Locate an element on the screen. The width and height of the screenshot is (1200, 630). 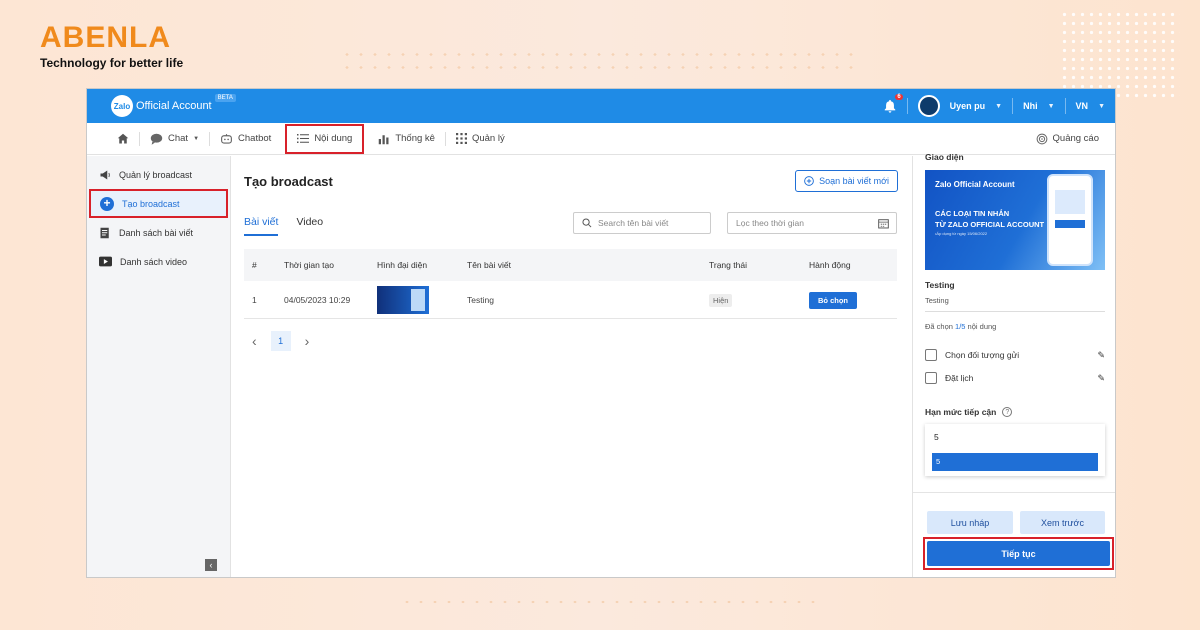
collapse-sidebar-button: ‹ is located at coordinates (211, 565).